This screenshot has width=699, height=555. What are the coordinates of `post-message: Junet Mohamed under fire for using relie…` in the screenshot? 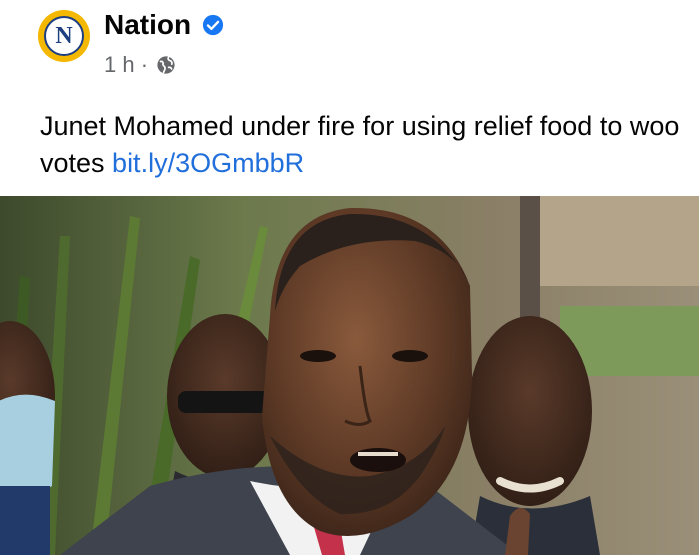 It's located at (360, 145).